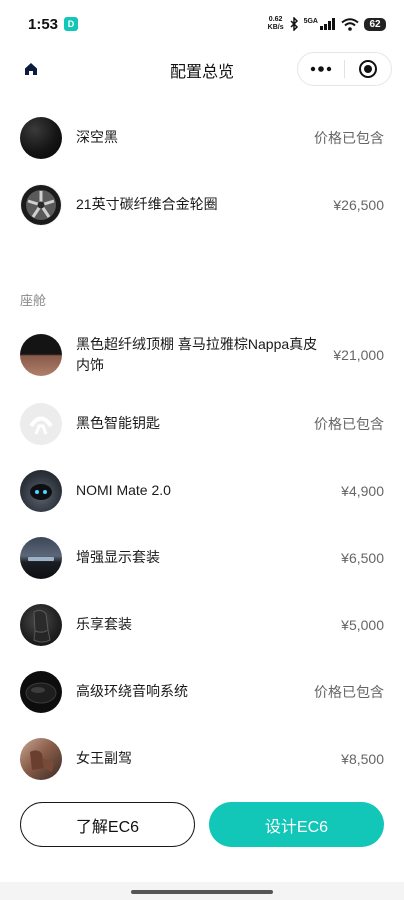  I want to click on target-close-icon, so click(368, 69).